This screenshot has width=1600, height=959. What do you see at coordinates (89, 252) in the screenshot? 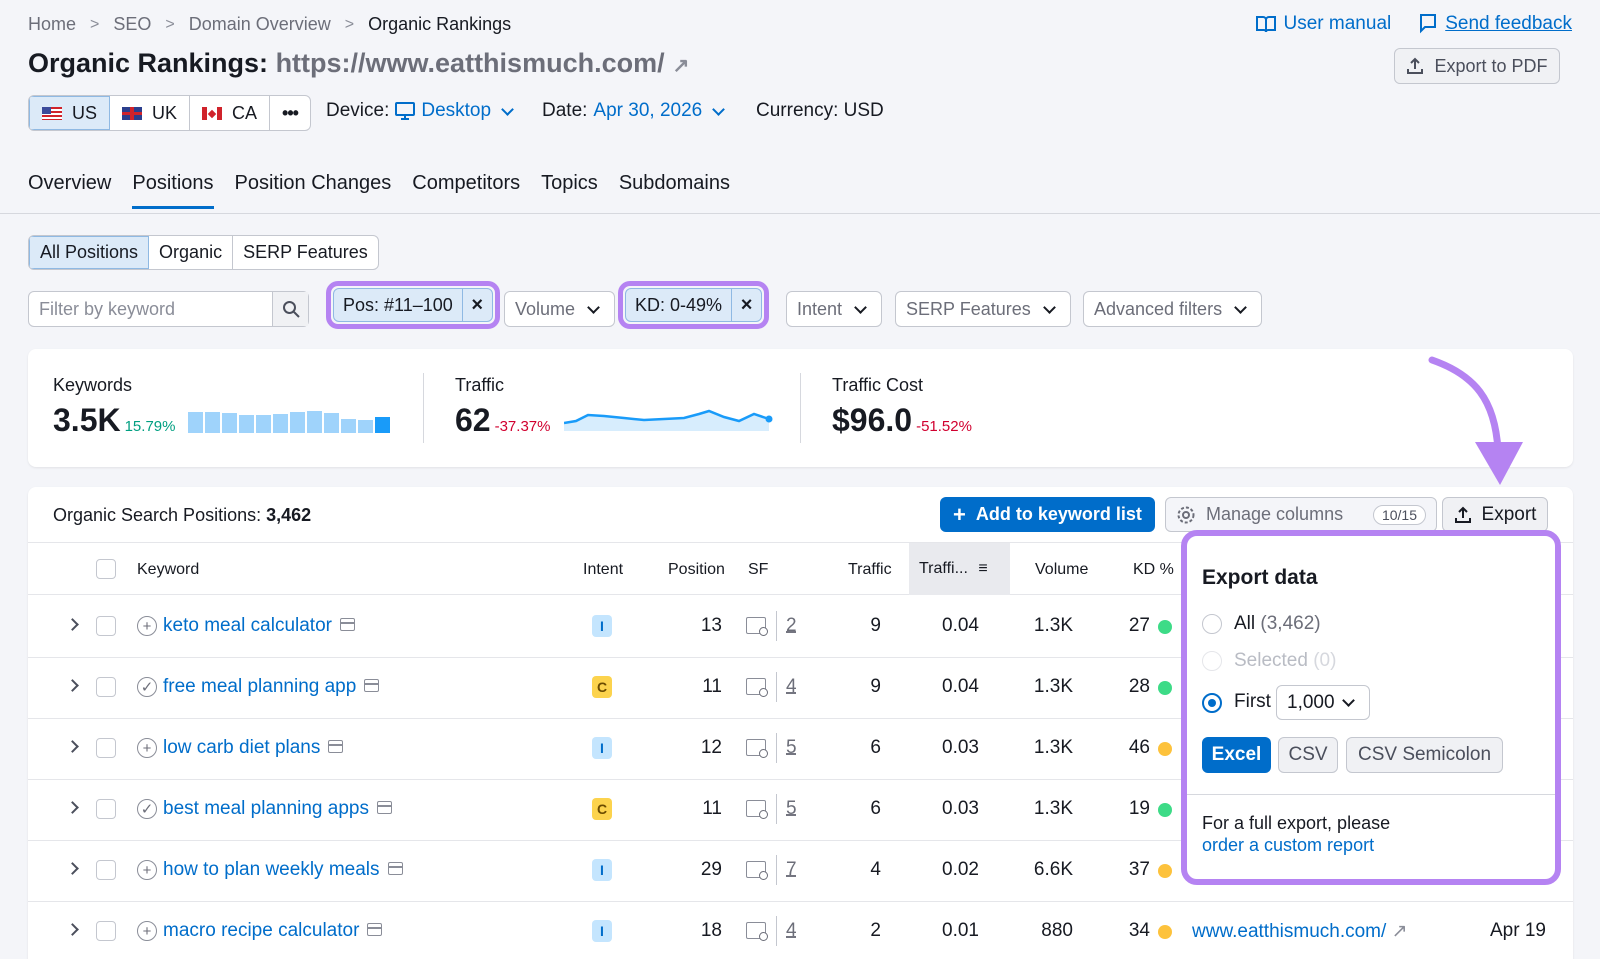
I see `subtab-all-positions: All Positions` at bounding box center [89, 252].